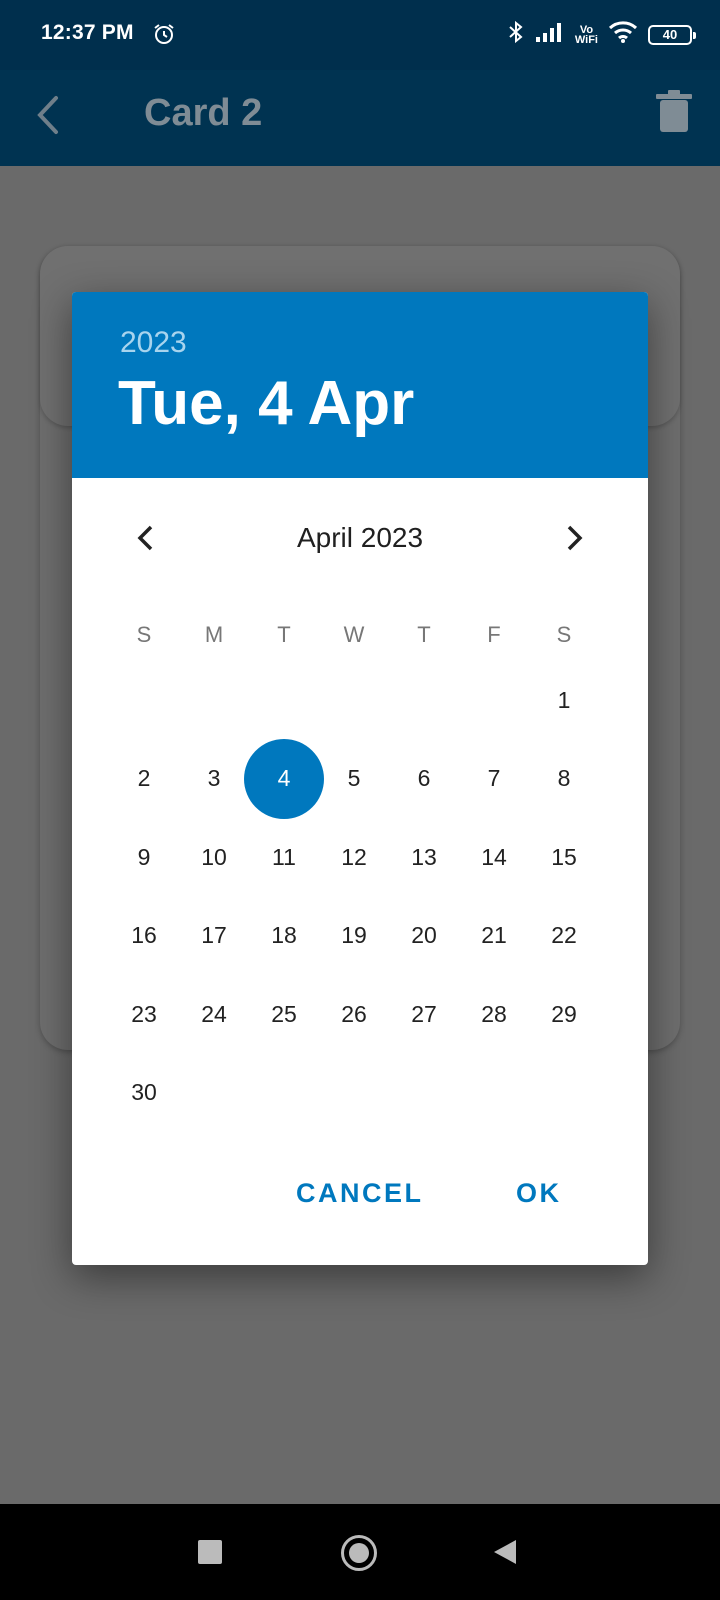 The width and height of the screenshot is (720, 1600). I want to click on calendar-day-number: 29, so click(564, 1013).